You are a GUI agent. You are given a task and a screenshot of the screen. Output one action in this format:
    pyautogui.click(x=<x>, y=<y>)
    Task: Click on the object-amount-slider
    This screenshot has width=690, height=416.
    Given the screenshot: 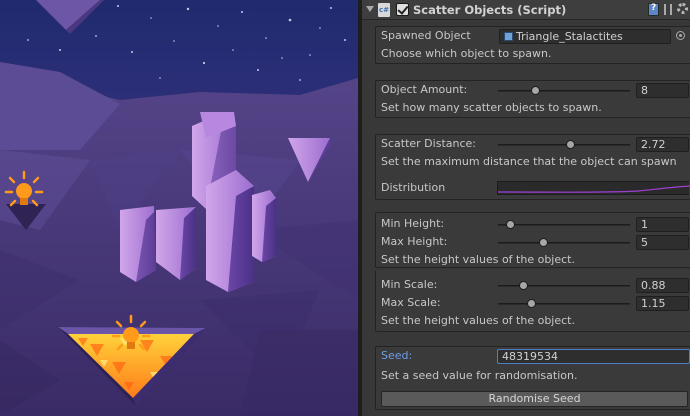 What is the action you would take?
    pyautogui.click(x=564, y=91)
    